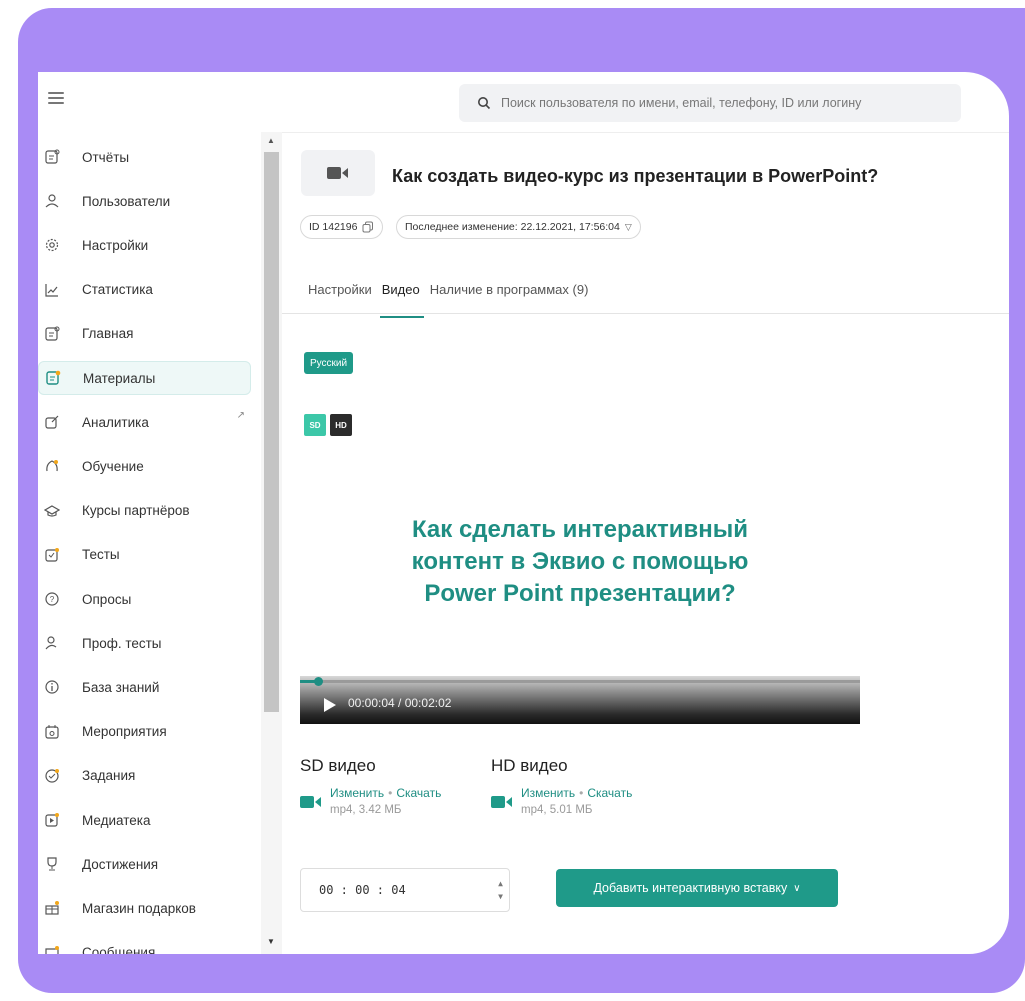  Describe the element at coordinates (52, 643) in the screenshot. I see `prof-tests-icon` at that location.